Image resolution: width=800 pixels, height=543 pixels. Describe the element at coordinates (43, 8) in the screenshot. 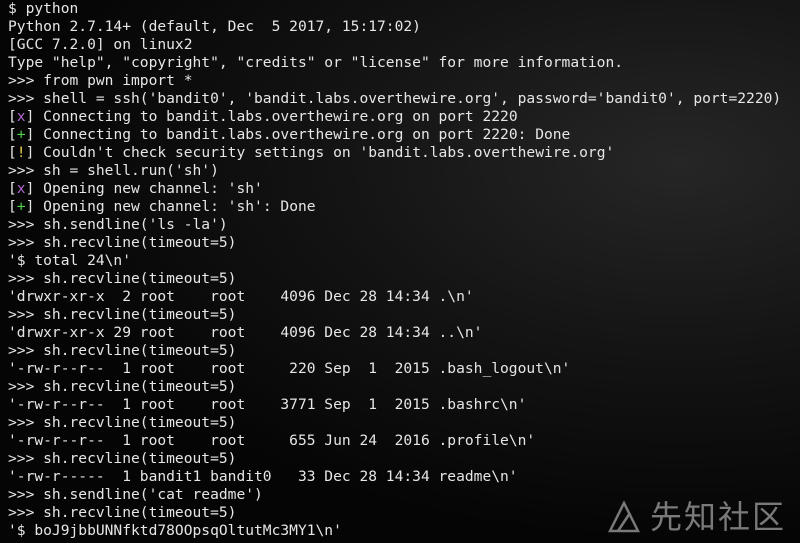

I see `line-text: $ python` at that location.